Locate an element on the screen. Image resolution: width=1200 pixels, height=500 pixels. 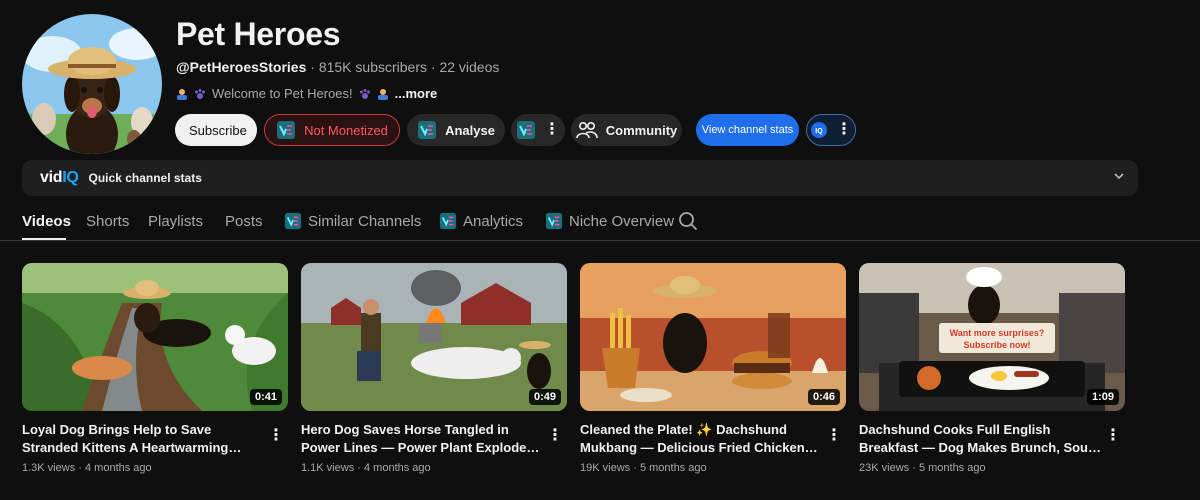
search-icon is located at coordinates (688, 221).